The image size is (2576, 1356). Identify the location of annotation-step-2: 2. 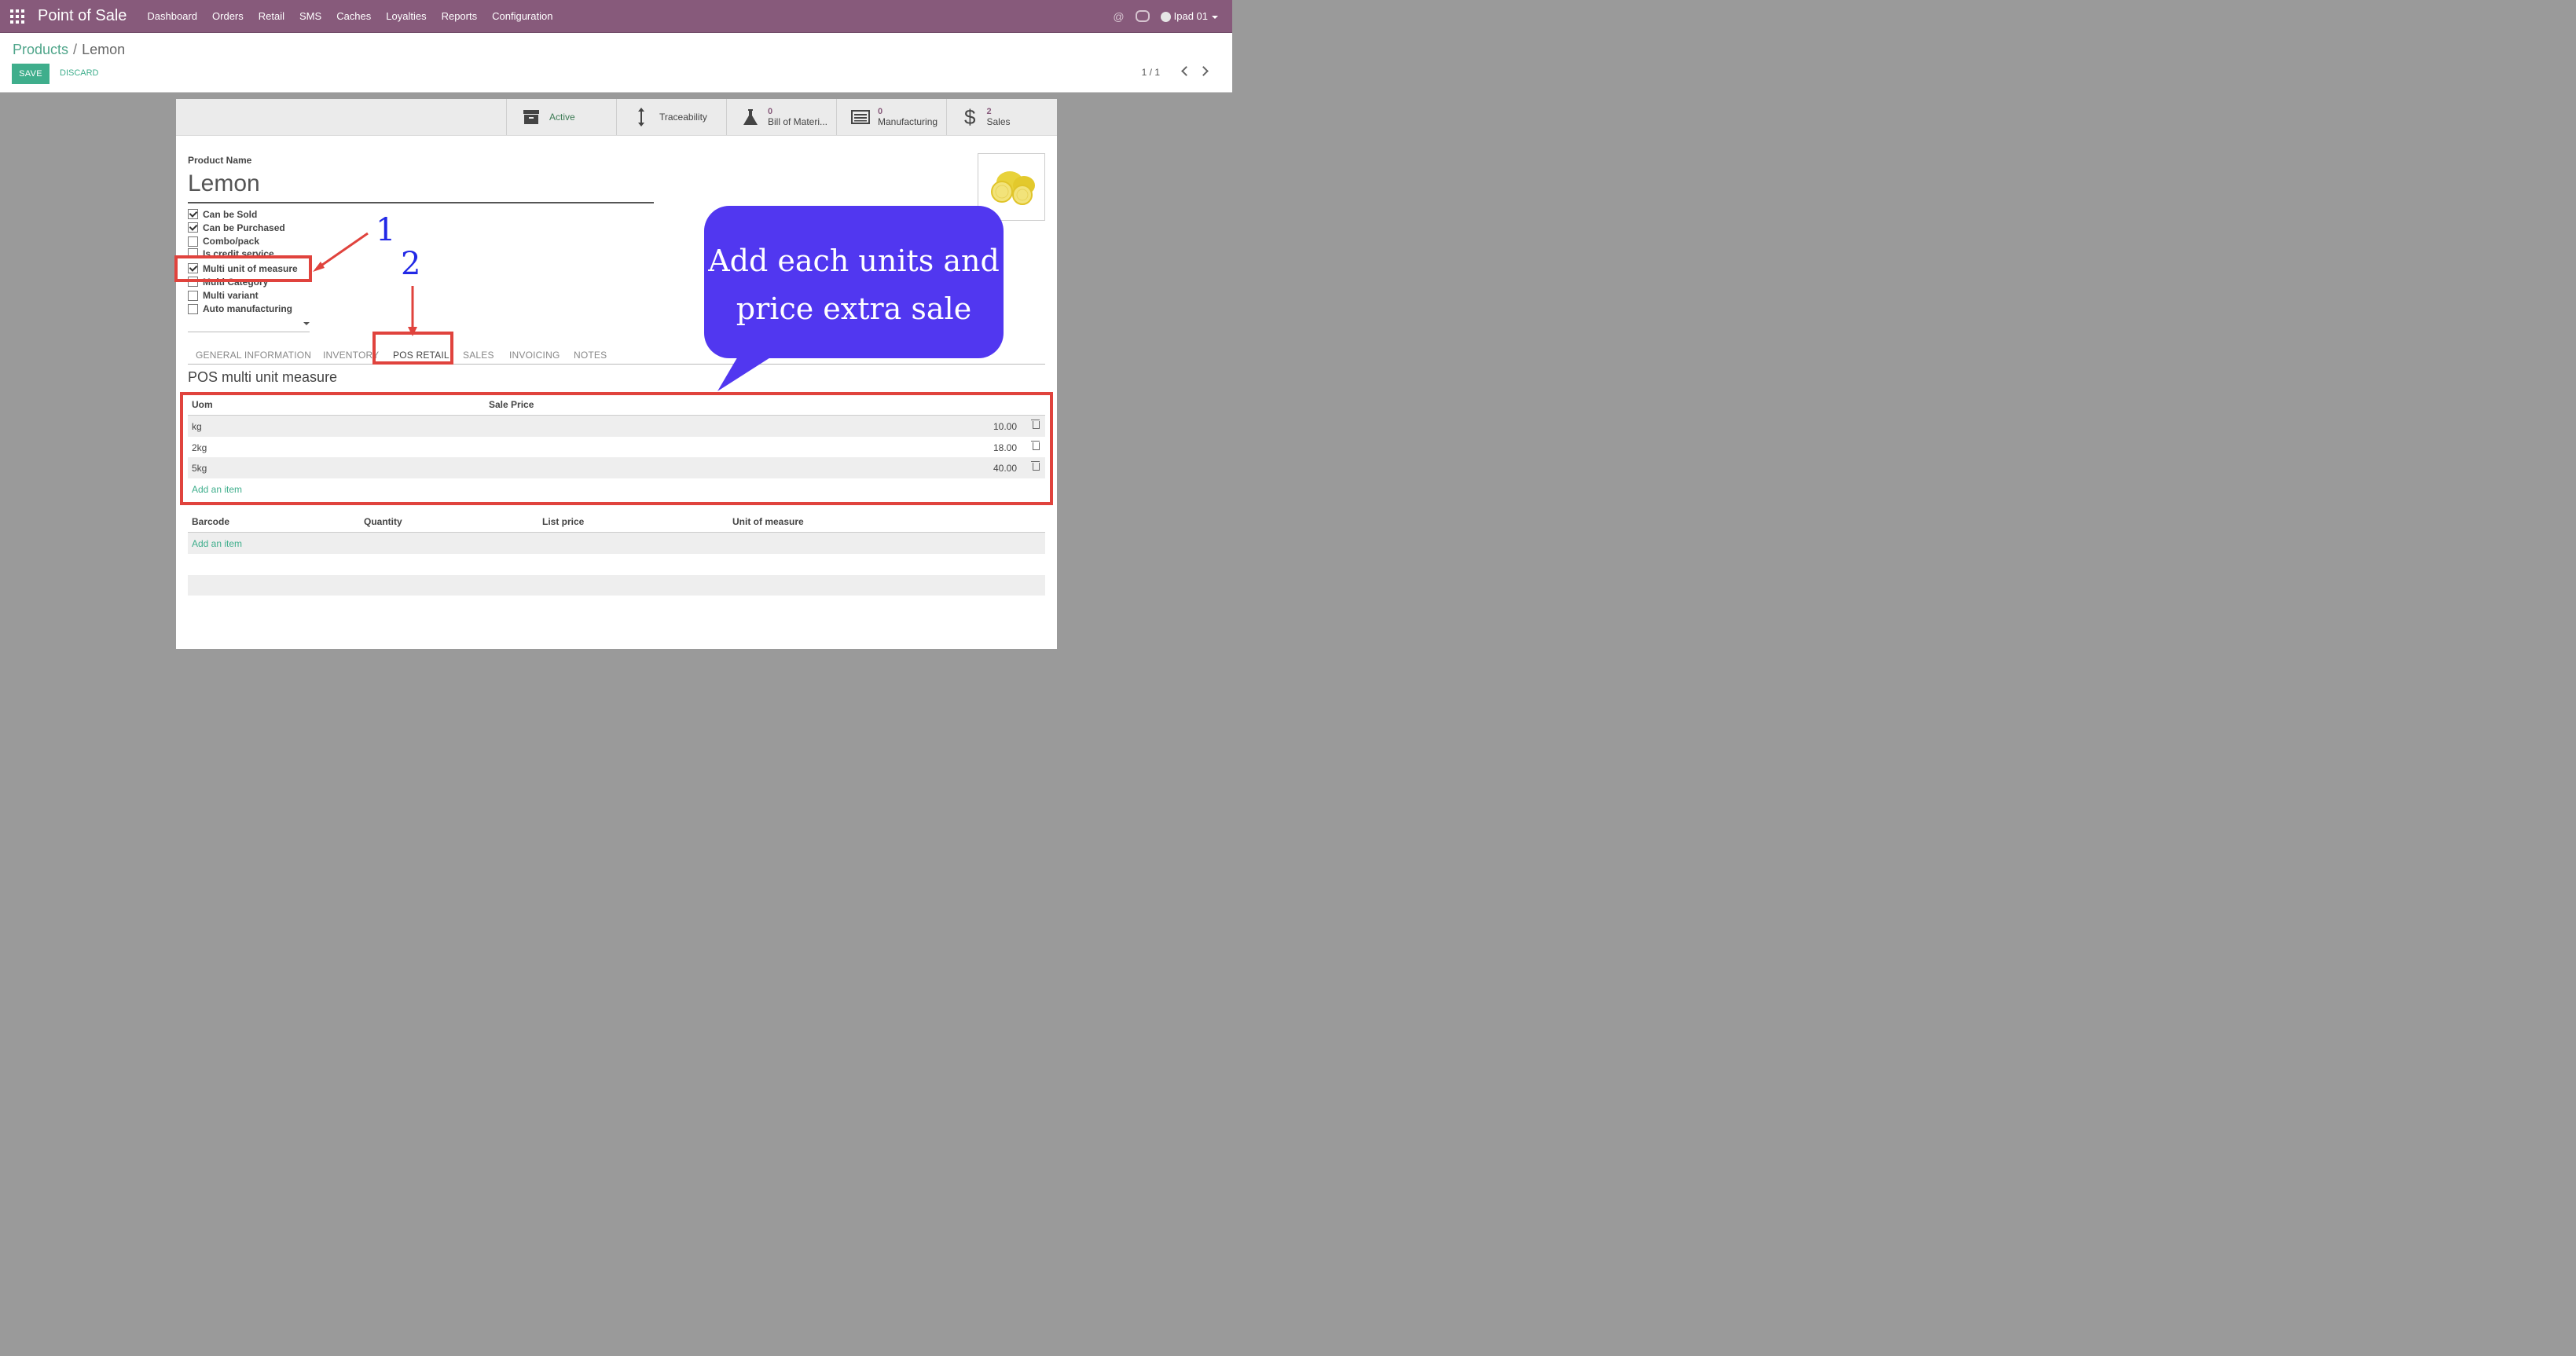
(411, 264).